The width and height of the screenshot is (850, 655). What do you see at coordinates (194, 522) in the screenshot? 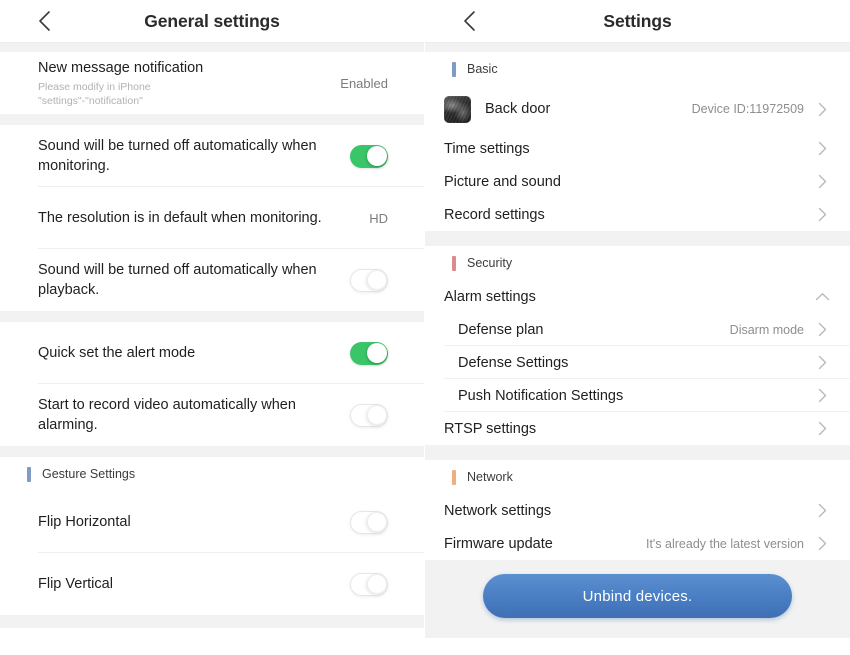
I see `row-text-block: Flip Horizontal` at bounding box center [194, 522].